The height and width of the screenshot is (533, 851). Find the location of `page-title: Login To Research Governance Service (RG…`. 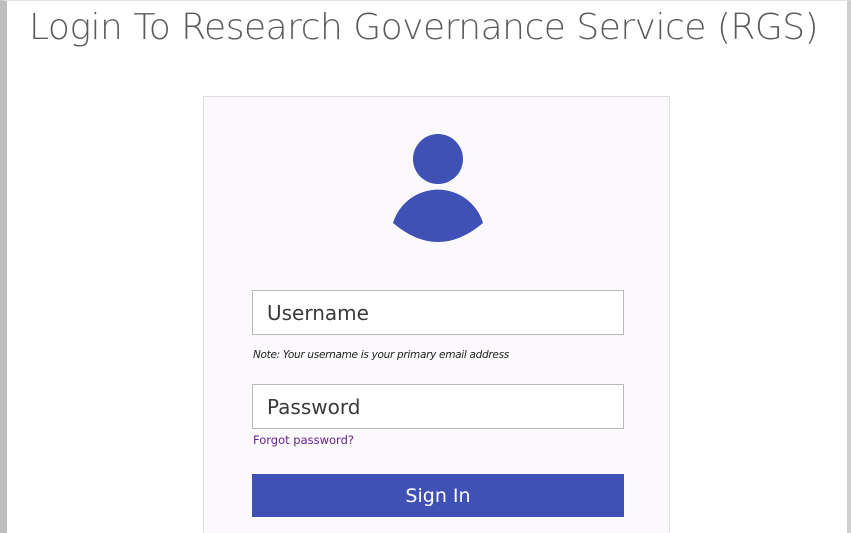

page-title: Login To Research Governance Service (RG… is located at coordinates (424, 27).